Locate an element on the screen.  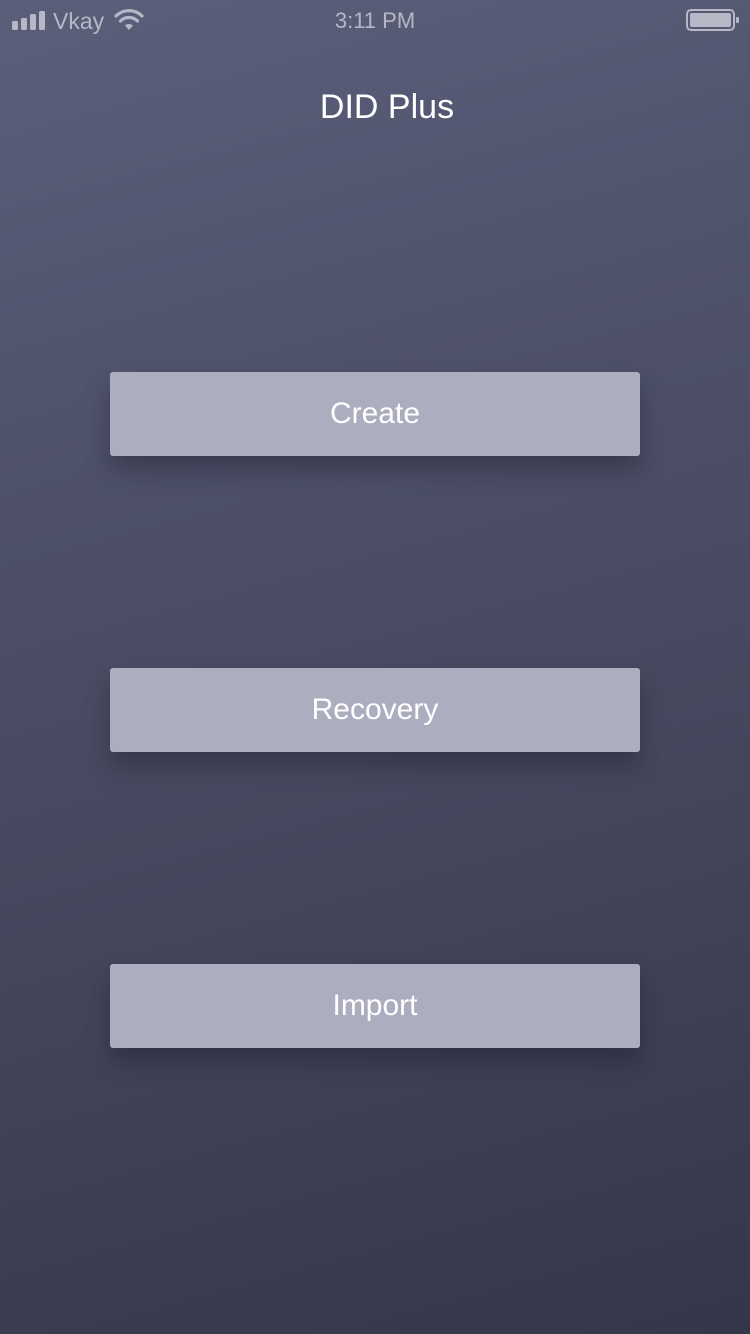
status-bar: Vkay 3:11 PM is located at coordinates (375, 20).